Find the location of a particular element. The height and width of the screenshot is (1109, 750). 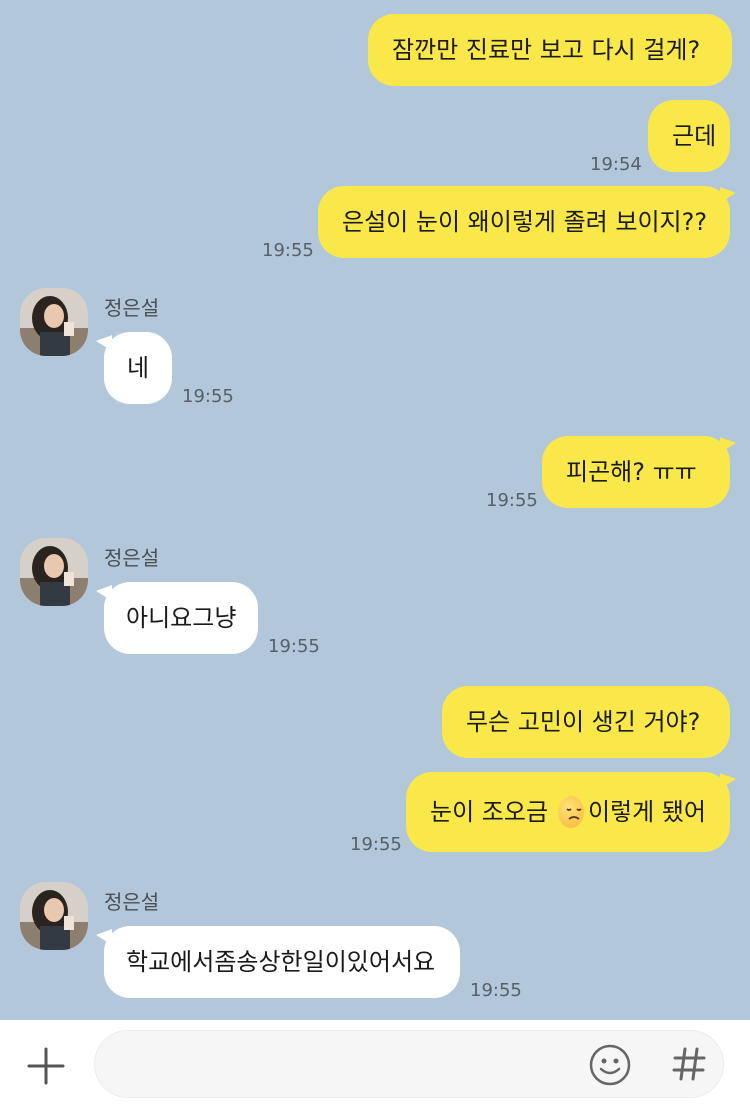

my-message-bubble: 무슨 고민이 생긴 거야? is located at coordinates (586, 722).